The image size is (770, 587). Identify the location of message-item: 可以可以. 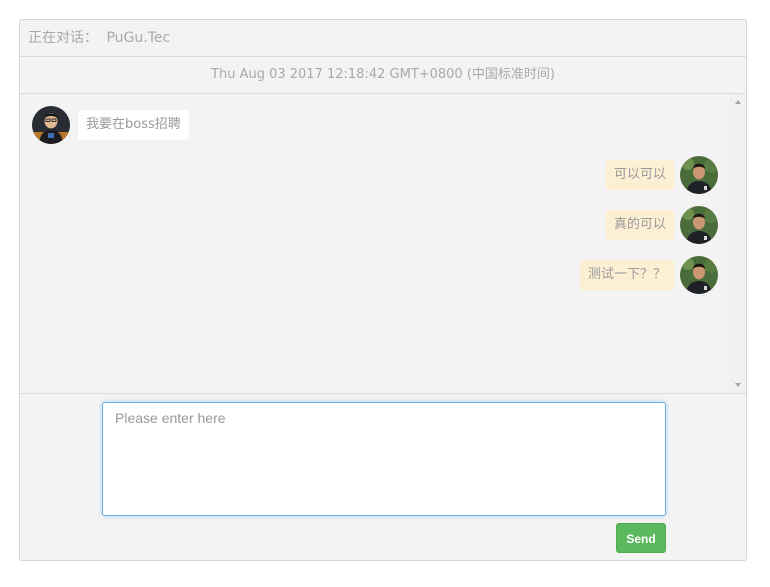
(661, 175).